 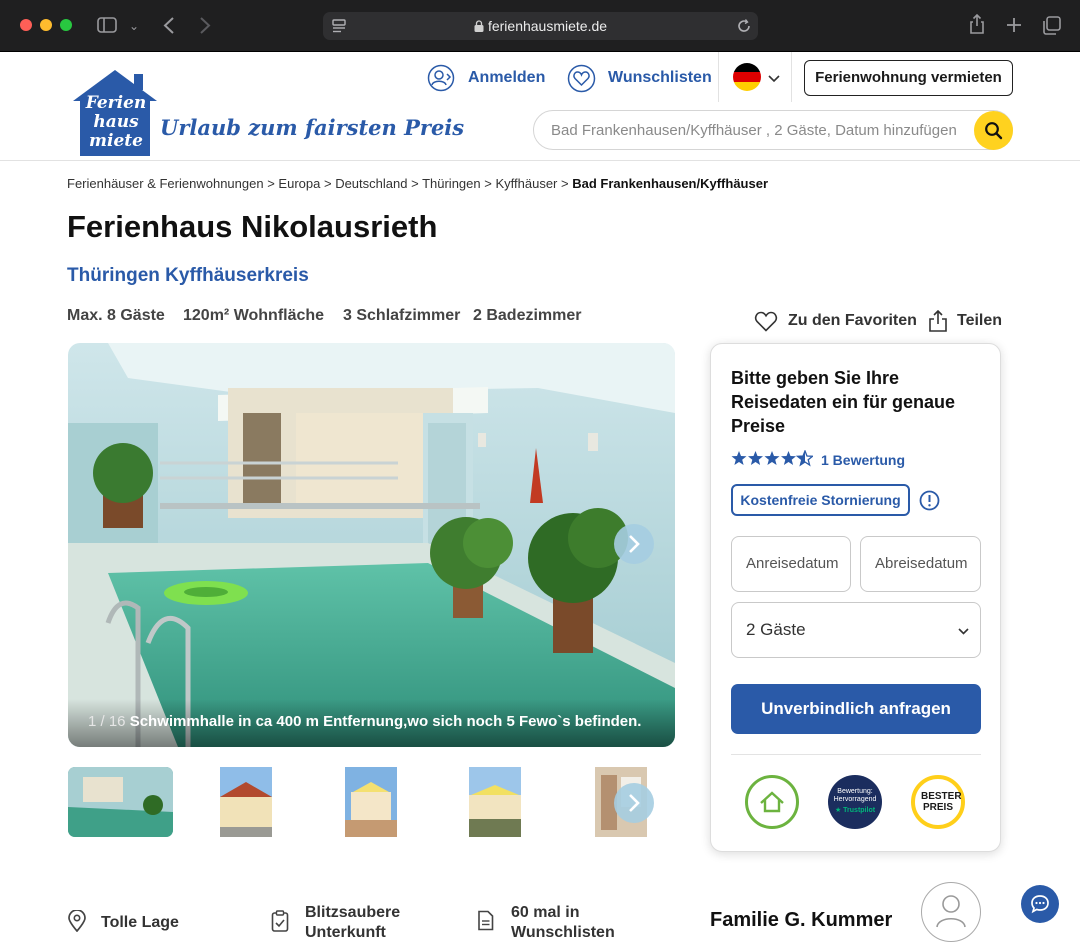 I want to click on house-seal-icon, so click(x=772, y=802).